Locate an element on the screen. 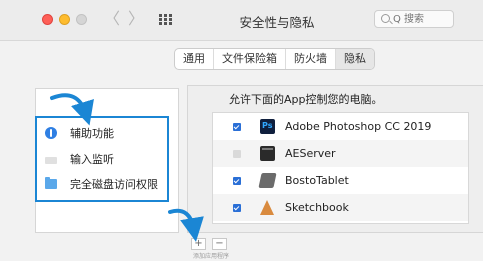 The height and width of the screenshot is (261, 483). search-box is located at coordinates (414, 19).